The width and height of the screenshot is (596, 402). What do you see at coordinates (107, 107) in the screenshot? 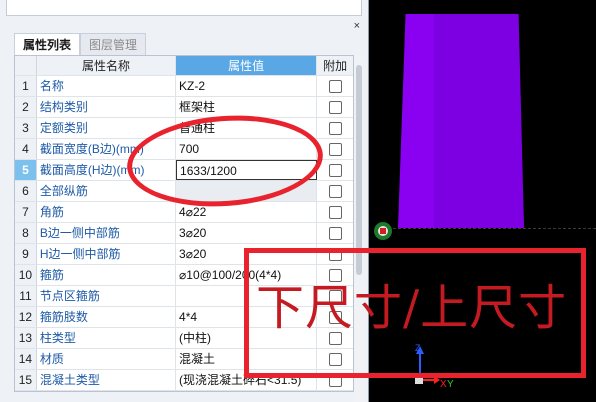
I see `property-name: 结构类别` at bounding box center [107, 107].